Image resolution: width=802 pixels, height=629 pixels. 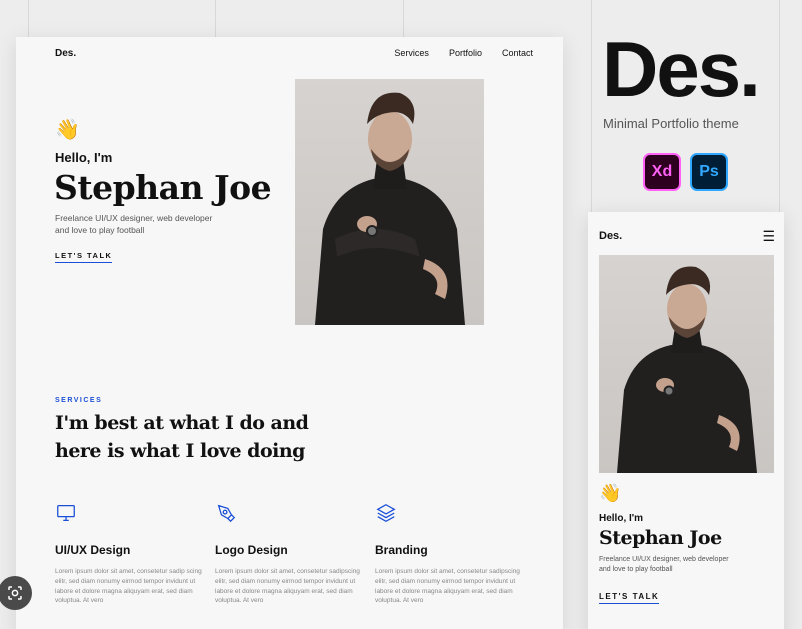 I want to click on nav-logo: Des., so click(x=65, y=53).